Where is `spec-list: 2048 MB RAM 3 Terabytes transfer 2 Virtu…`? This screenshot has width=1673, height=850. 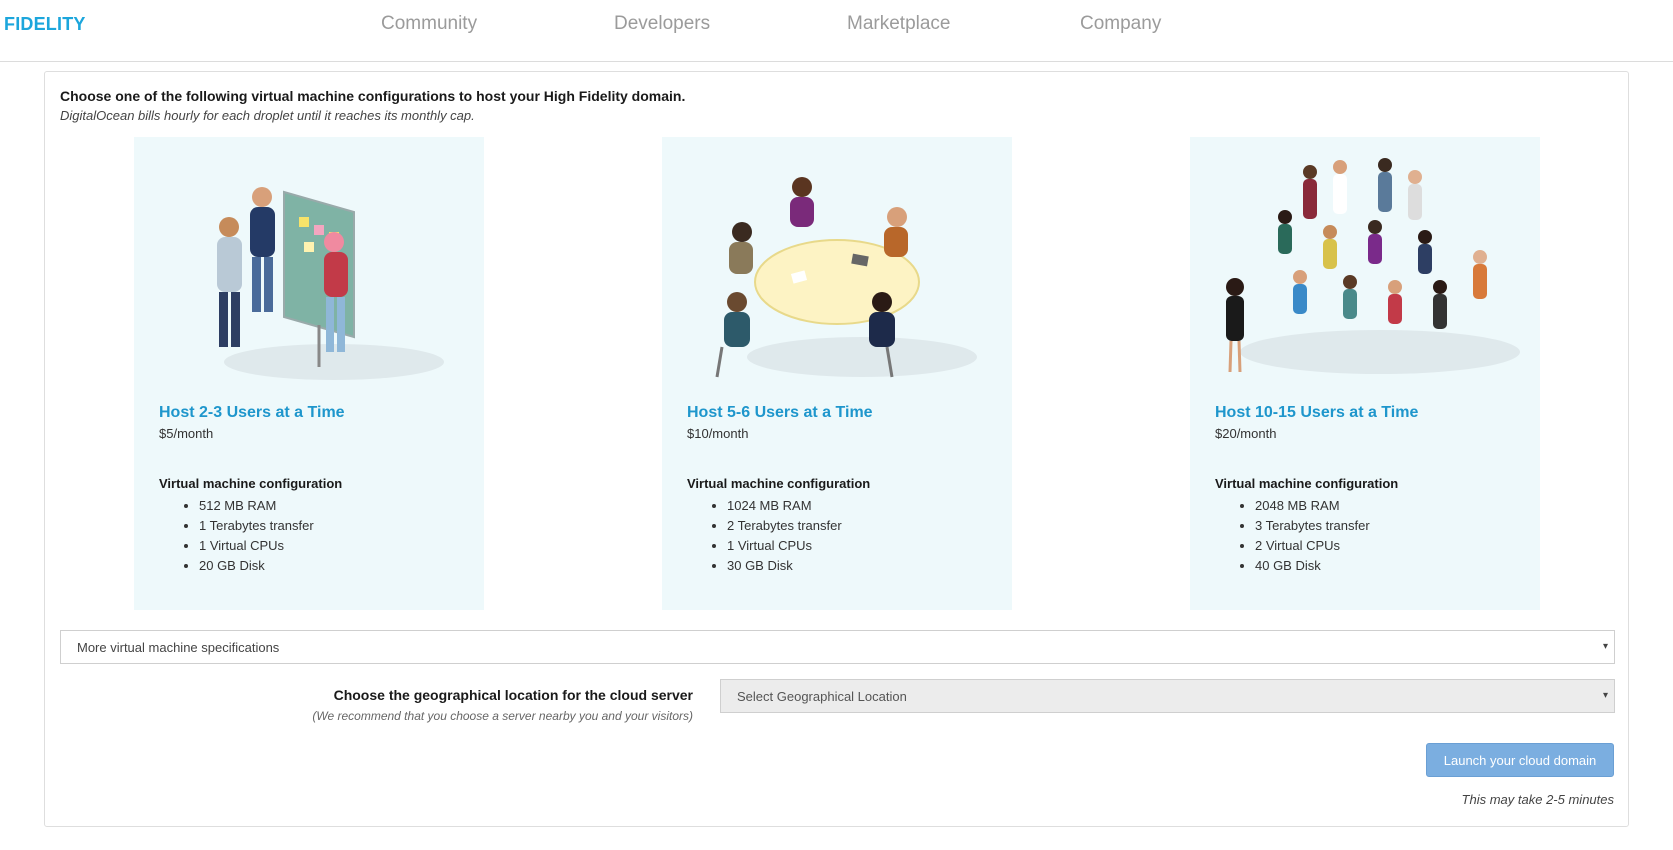
spec-list: 2048 MB RAM 3 Terabytes transfer 2 Virtu… is located at coordinates (1312, 536).